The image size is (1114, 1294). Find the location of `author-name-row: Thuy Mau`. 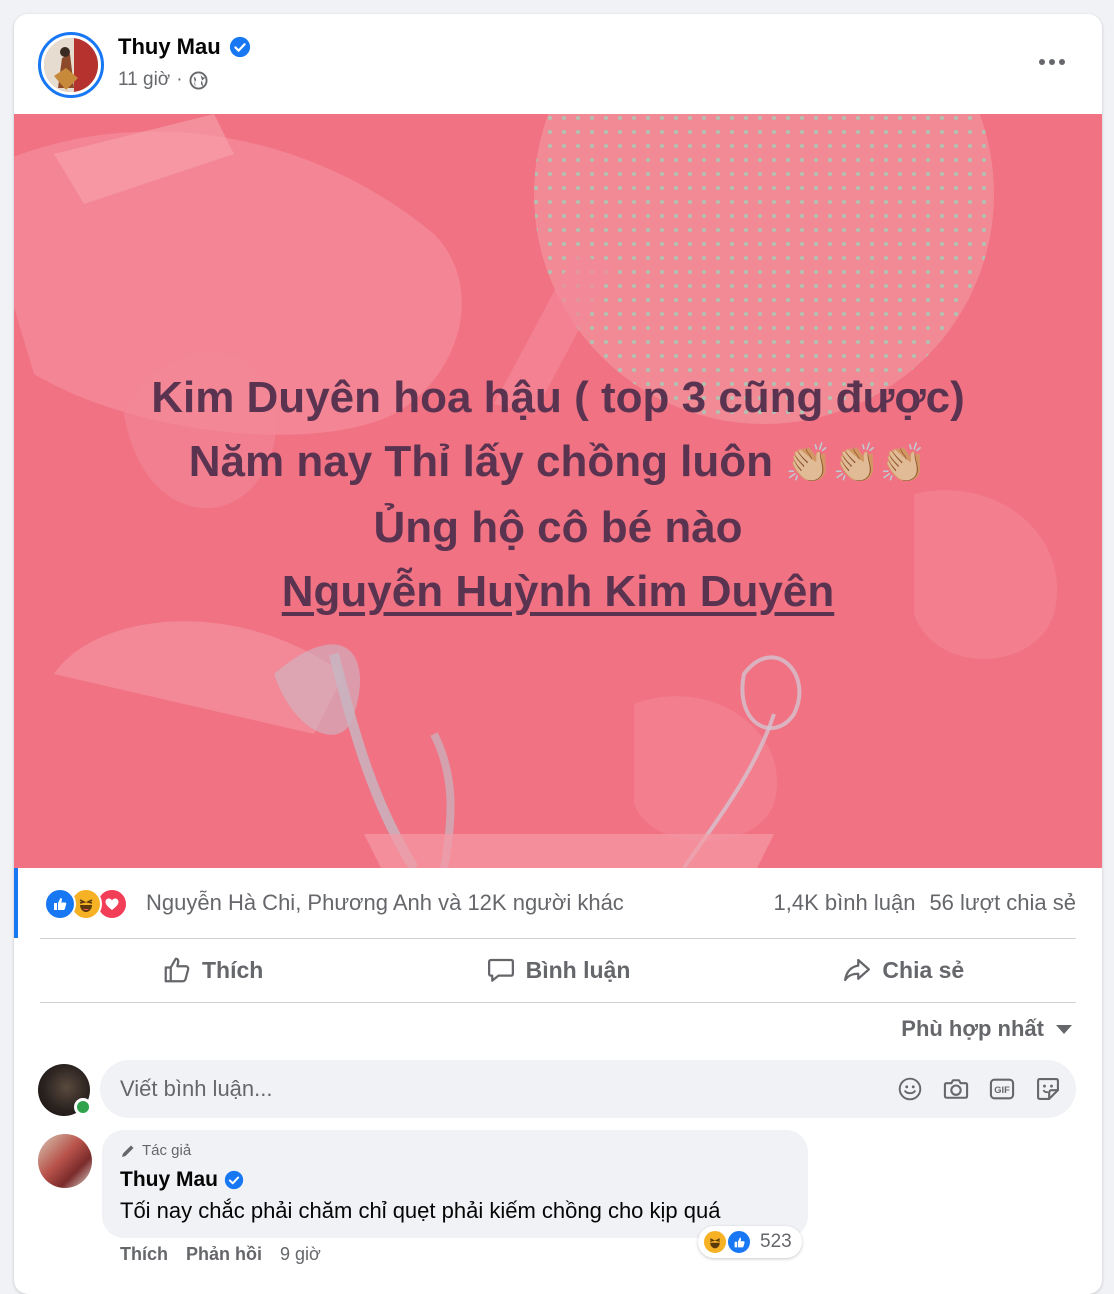

author-name-row: Thuy Mau is located at coordinates (184, 47).